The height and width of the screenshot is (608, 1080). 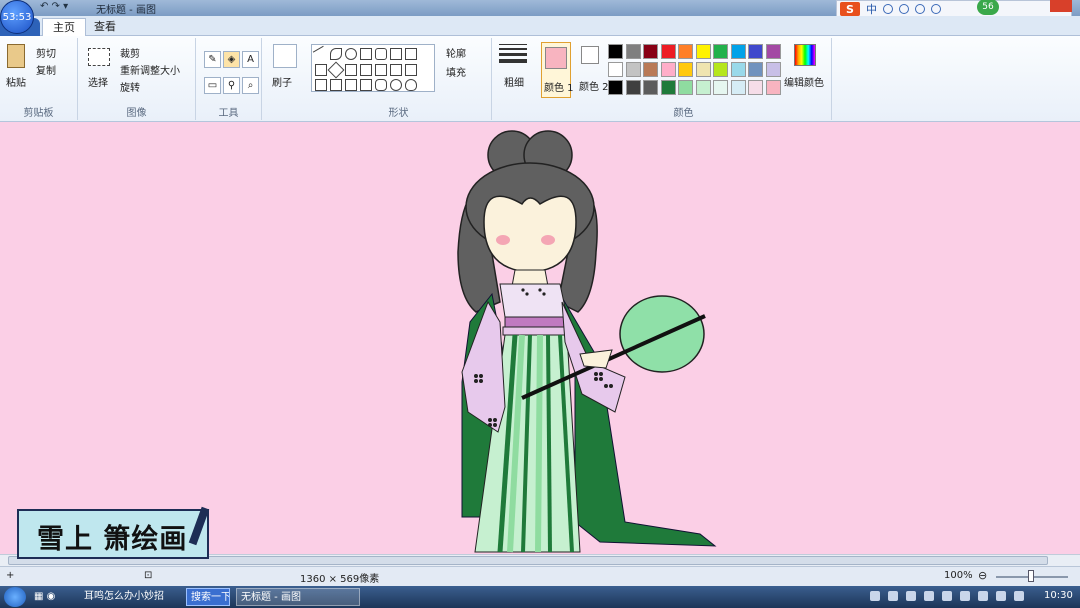 What do you see at coordinates (513, 56) in the screenshot?
I see `size-icon` at bounding box center [513, 56].